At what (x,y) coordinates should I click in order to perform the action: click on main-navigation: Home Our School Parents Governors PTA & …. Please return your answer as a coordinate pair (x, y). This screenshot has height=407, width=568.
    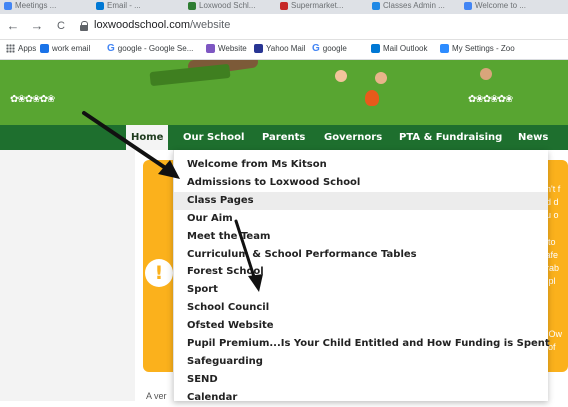
    Looking at the image, I should click on (284, 137).